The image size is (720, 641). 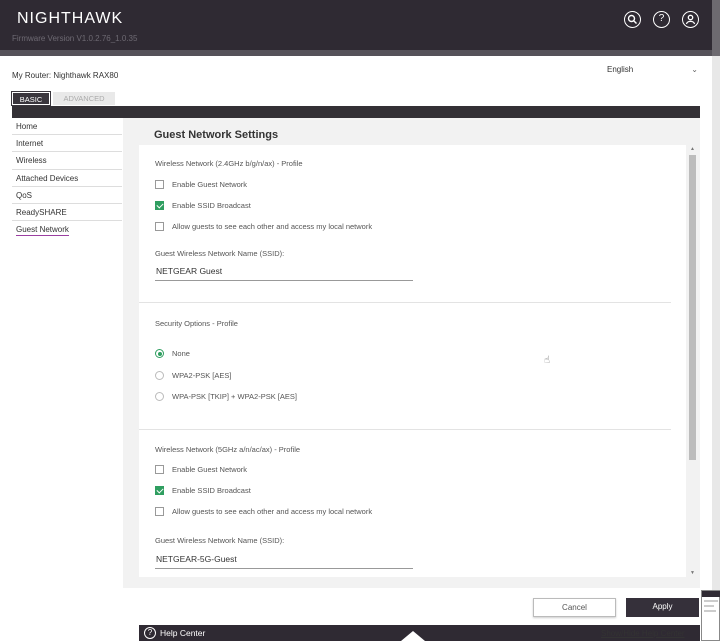 What do you see at coordinates (31, 161) in the screenshot?
I see `sidebar-item-label: Wireless` at bounding box center [31, 161].